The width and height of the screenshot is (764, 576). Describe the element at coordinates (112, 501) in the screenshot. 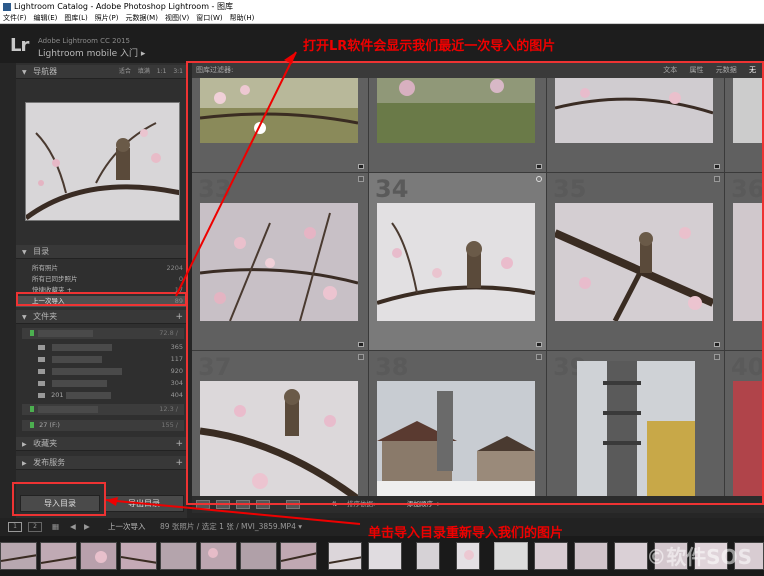

I see `arrow-head-bottom` at that location.